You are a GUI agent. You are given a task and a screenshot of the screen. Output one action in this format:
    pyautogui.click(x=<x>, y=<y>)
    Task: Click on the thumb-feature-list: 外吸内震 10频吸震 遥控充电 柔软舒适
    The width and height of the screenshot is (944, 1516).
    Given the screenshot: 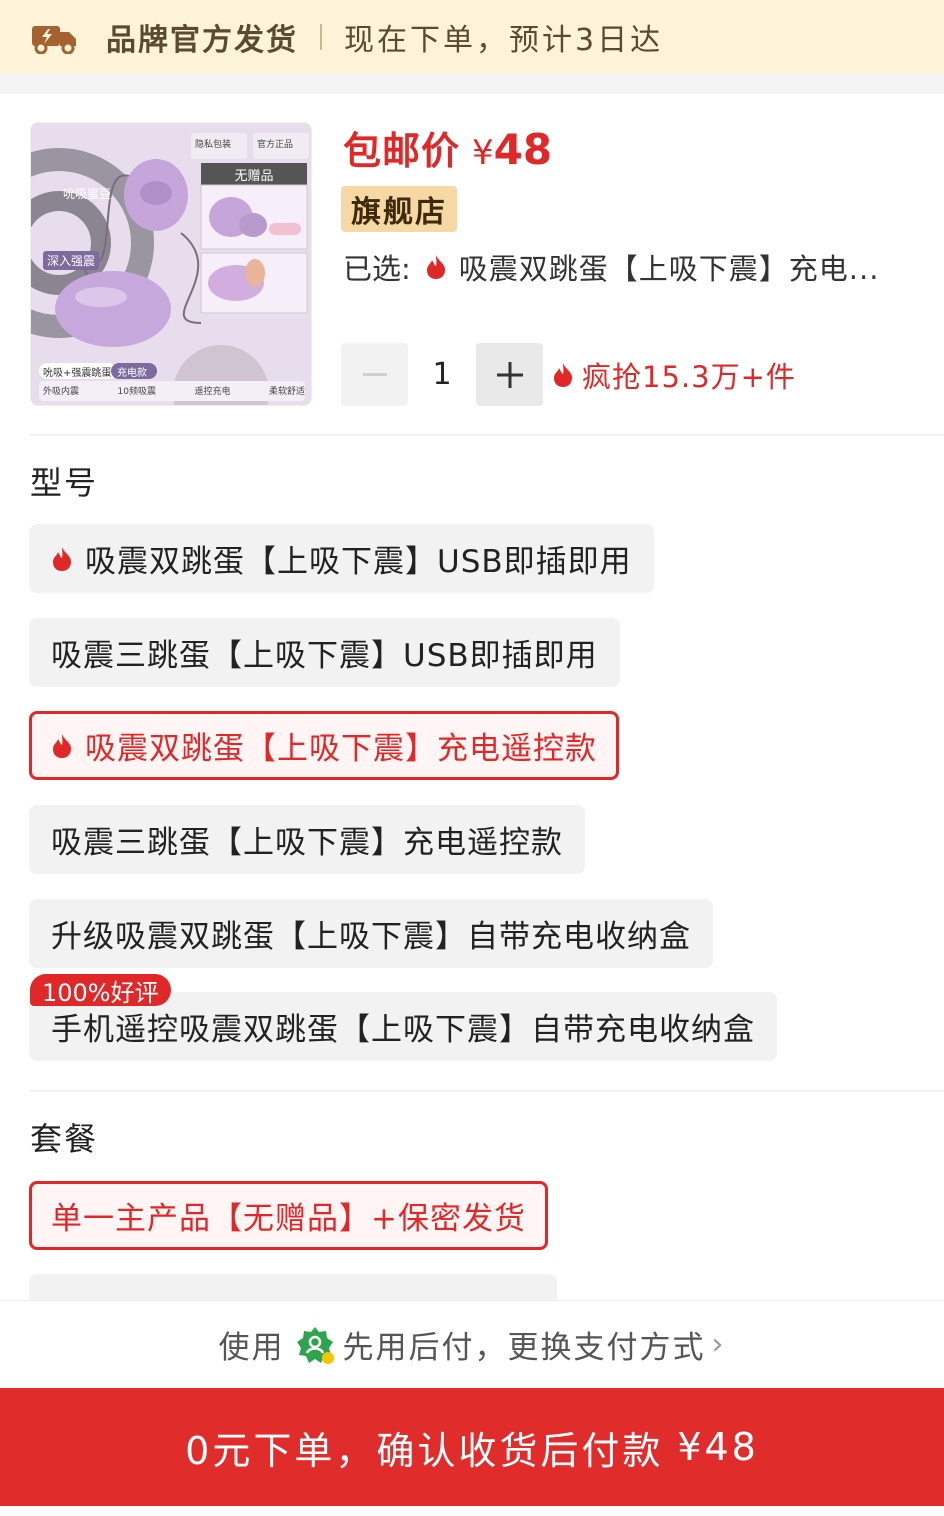 What is the action you would take?
    pyautogui.click(x=174, y=390)
    